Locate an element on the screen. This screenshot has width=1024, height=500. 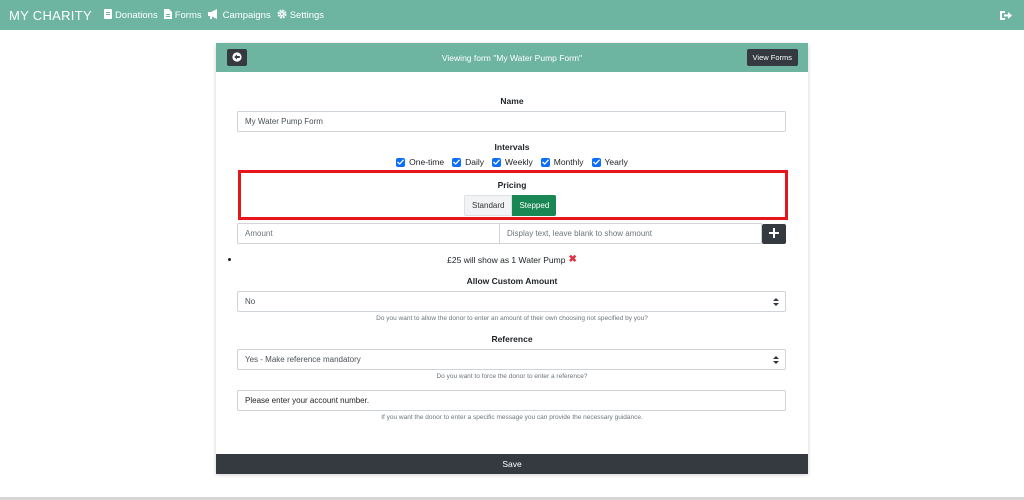
nav-item-campaigns: Campaigns is located at coordinates (239, 15).